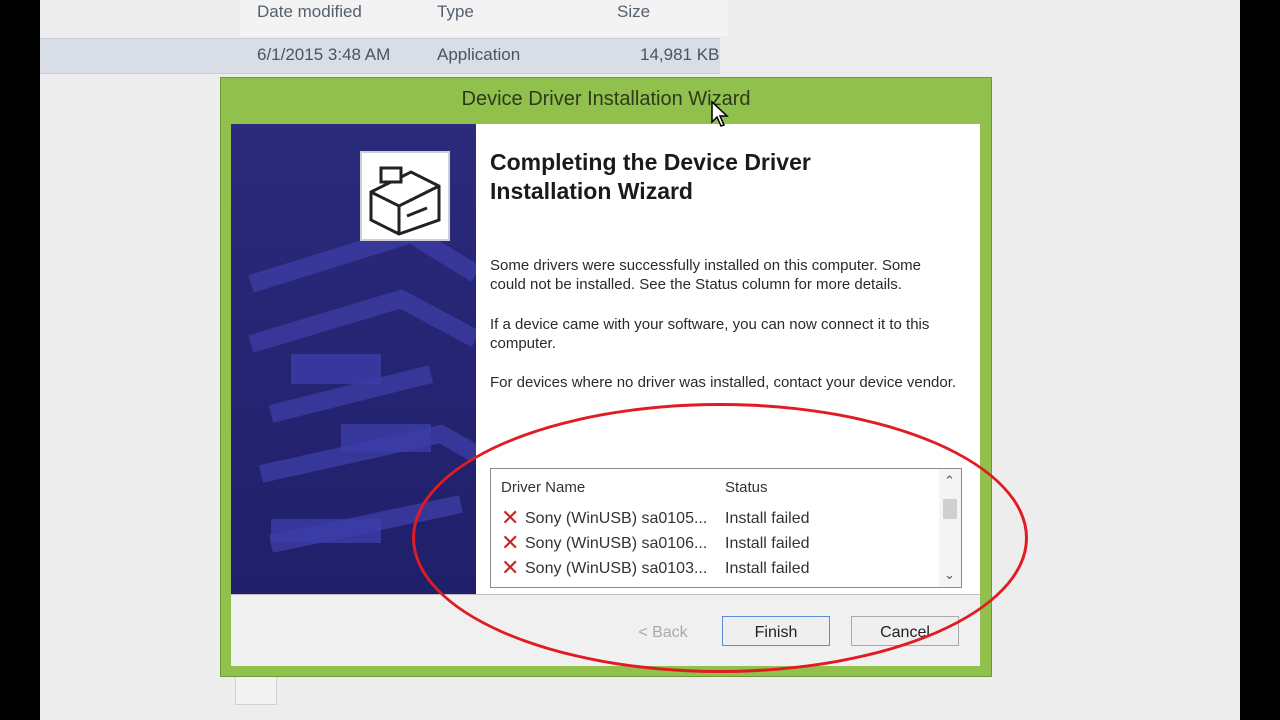 The height and width of the screenshot is (720, 1280). Describe the element at coordinates (680, 54) in the screenshot. I see `file-size: 14,981 KB` at that location.